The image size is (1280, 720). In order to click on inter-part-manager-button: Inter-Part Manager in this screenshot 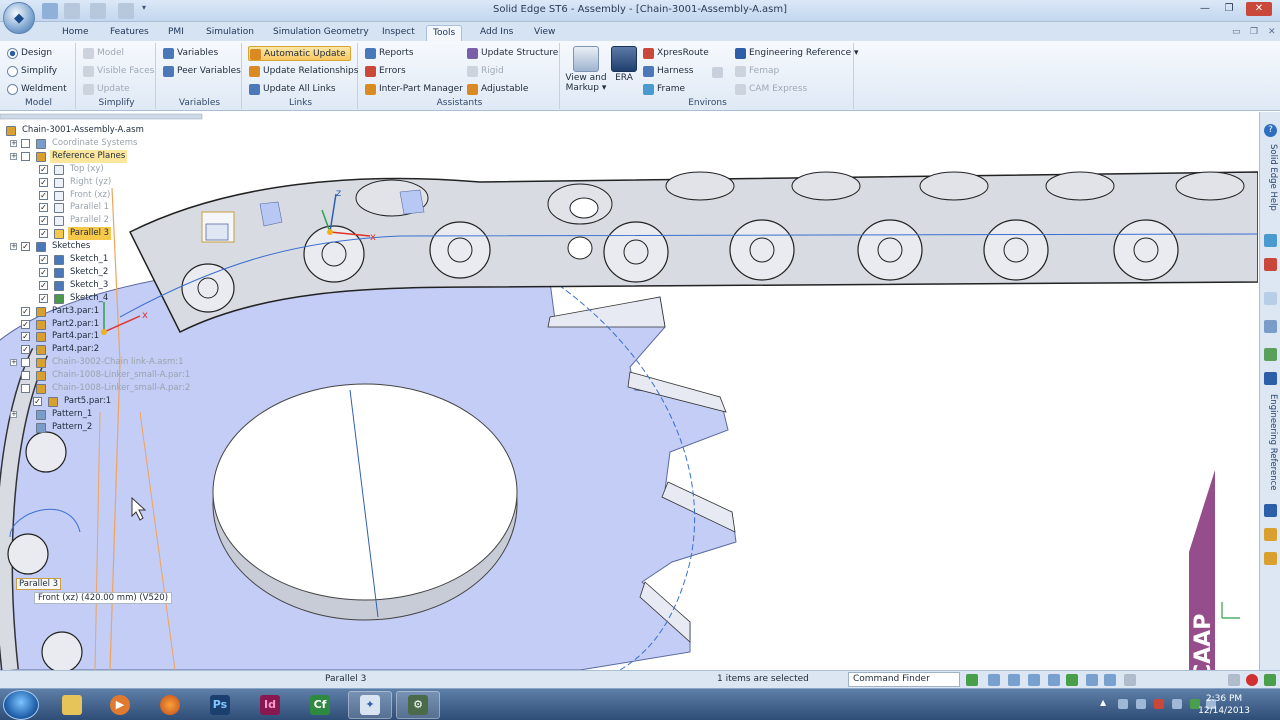, I will do `click(413, 89)`.